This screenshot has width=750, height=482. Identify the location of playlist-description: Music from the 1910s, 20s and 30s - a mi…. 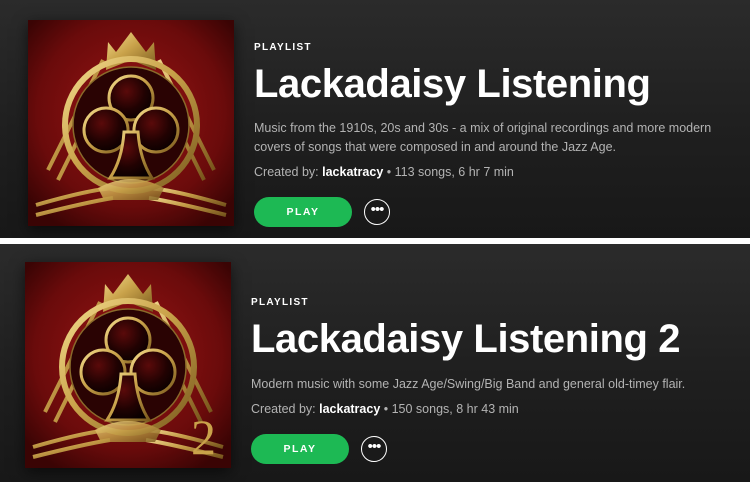
(483, 137).